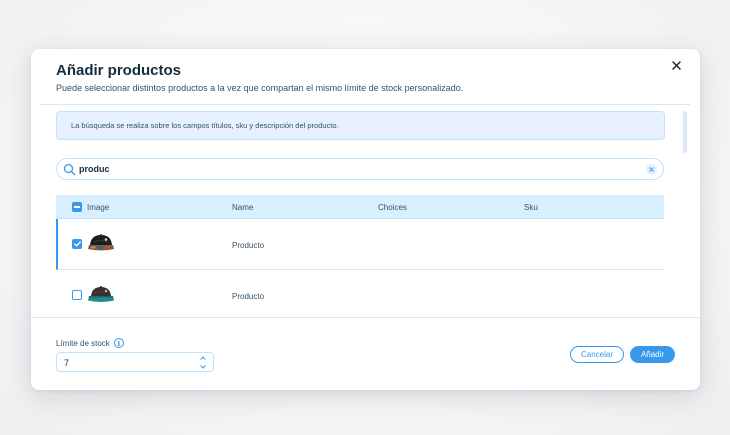 This screenshot has height=435, width=730. Describe the element at coordinates (243, 207) in the screenshot. I see `column-header-name: Name` at that location.